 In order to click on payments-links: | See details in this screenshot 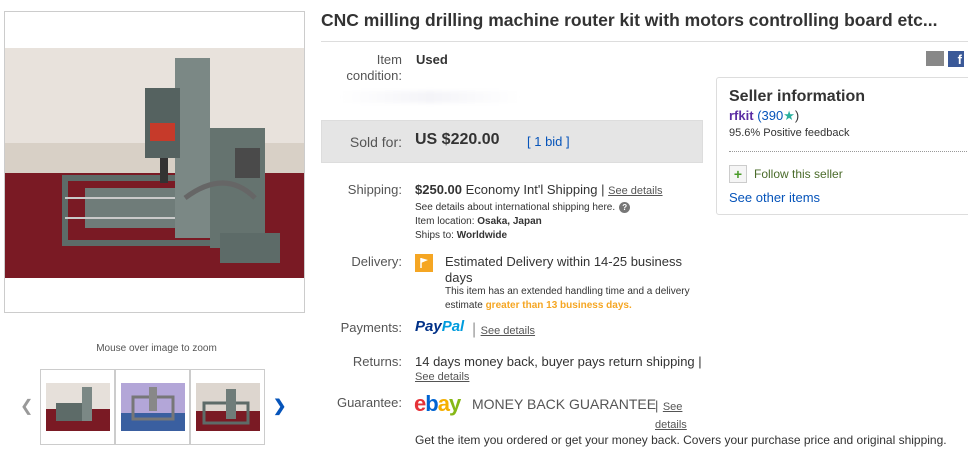, I will do `click(503, 330)`.